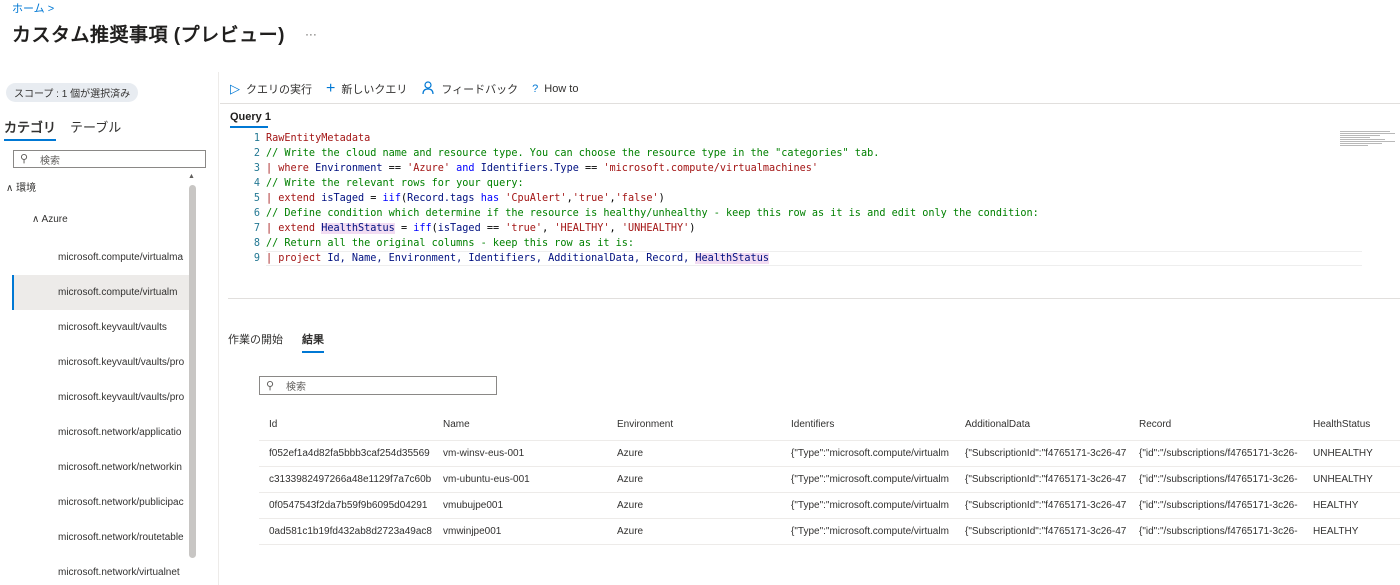 This screenshot has height=585, width=1400. I want to click on tab-getting-started: 作業の開始, so click(255, 342).